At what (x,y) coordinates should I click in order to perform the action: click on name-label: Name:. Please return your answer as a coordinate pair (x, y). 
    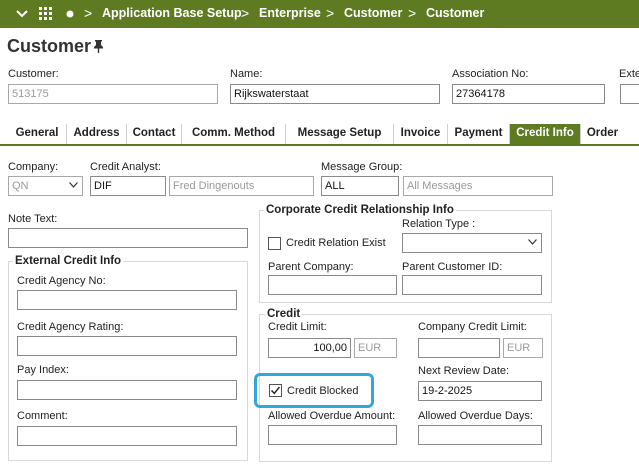
    Looking at the image, I should click on (246, 74).